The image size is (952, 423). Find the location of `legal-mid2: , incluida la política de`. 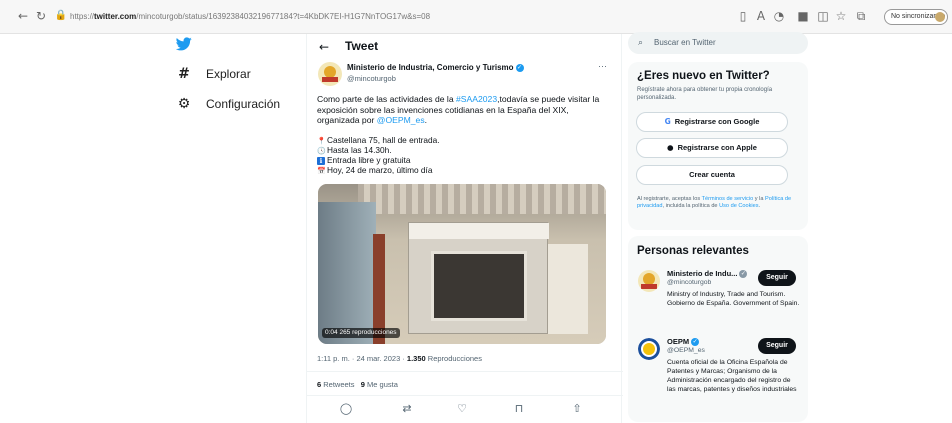

legal-mid2: , incluida la política de is located at coordinates (691, 206).